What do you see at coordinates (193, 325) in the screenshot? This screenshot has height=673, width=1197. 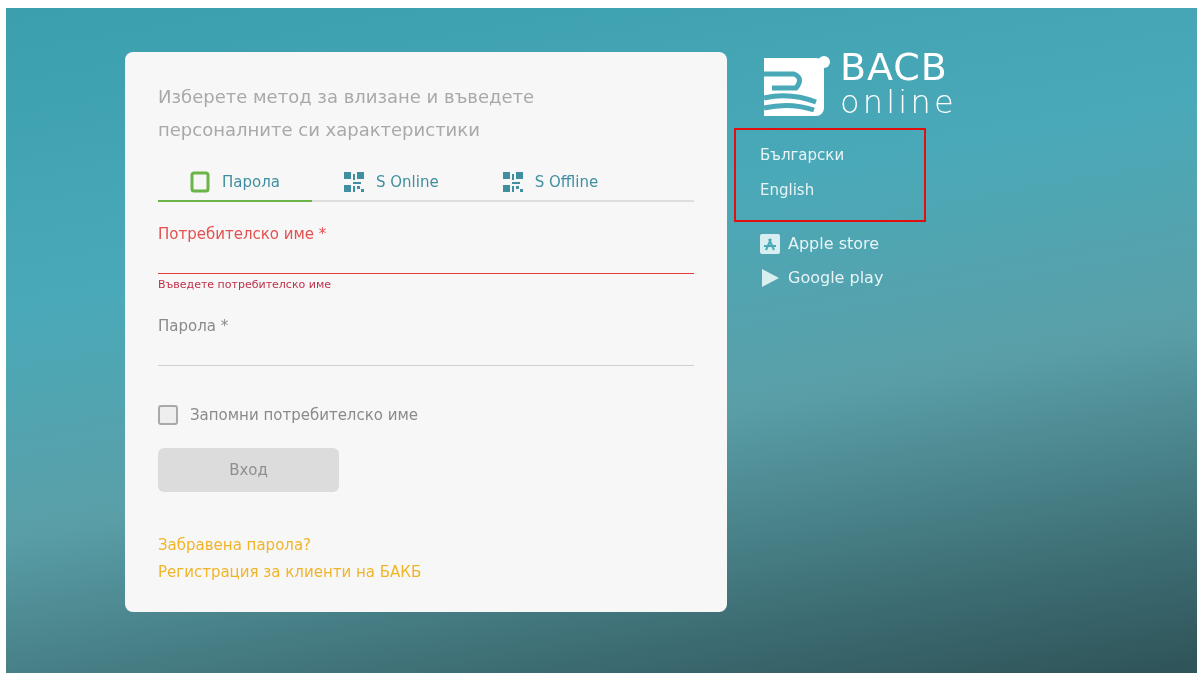 I see `field-label: Парола *` at bounding box center [193, 325].